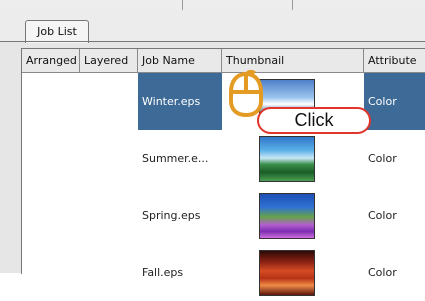 The image size is (425, 301). I want to click on click-callout: Click, so click(314, 120).